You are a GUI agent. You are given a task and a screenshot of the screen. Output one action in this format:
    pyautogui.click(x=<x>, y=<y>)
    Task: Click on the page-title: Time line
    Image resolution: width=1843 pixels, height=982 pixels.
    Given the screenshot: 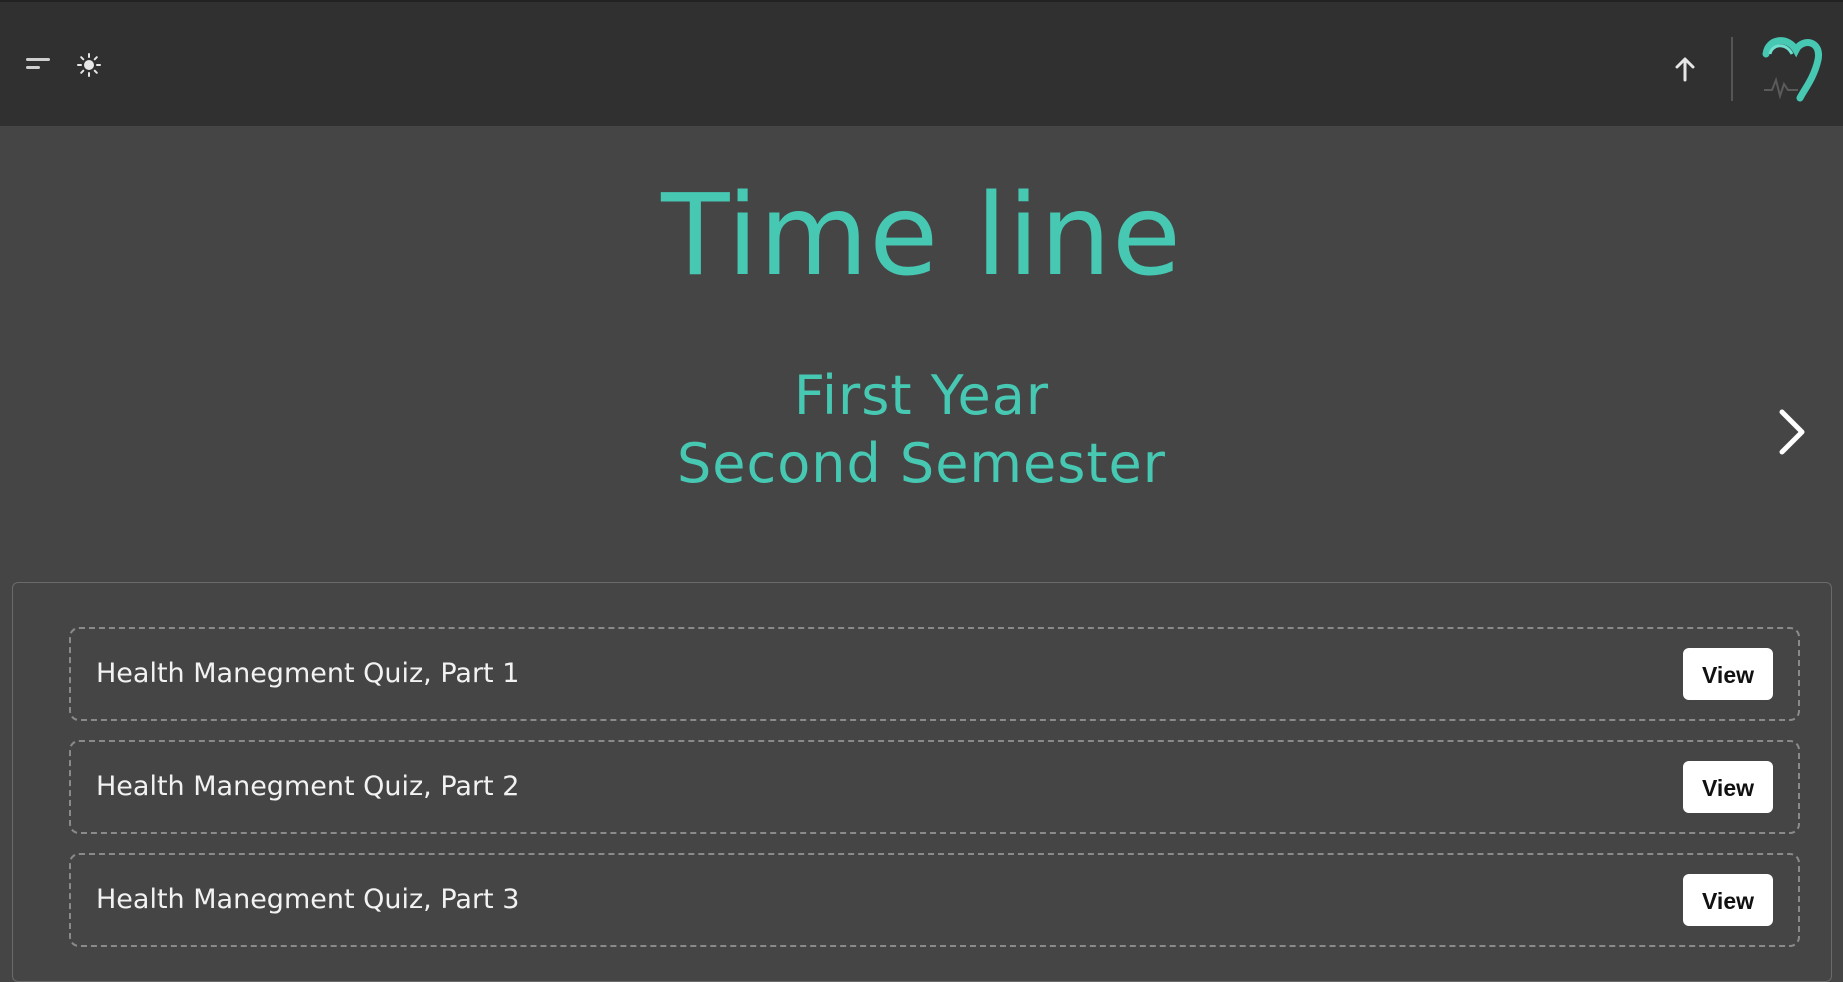 What is the action you would take?
    pyautogui.click(x=921, y=236)
    